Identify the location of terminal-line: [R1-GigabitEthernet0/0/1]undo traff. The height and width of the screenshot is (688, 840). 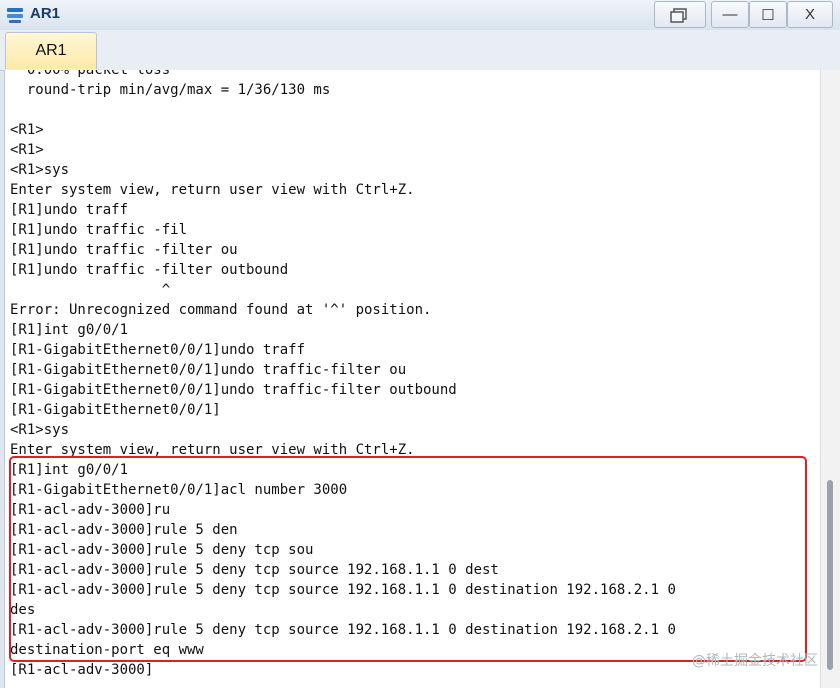
(158, 350).